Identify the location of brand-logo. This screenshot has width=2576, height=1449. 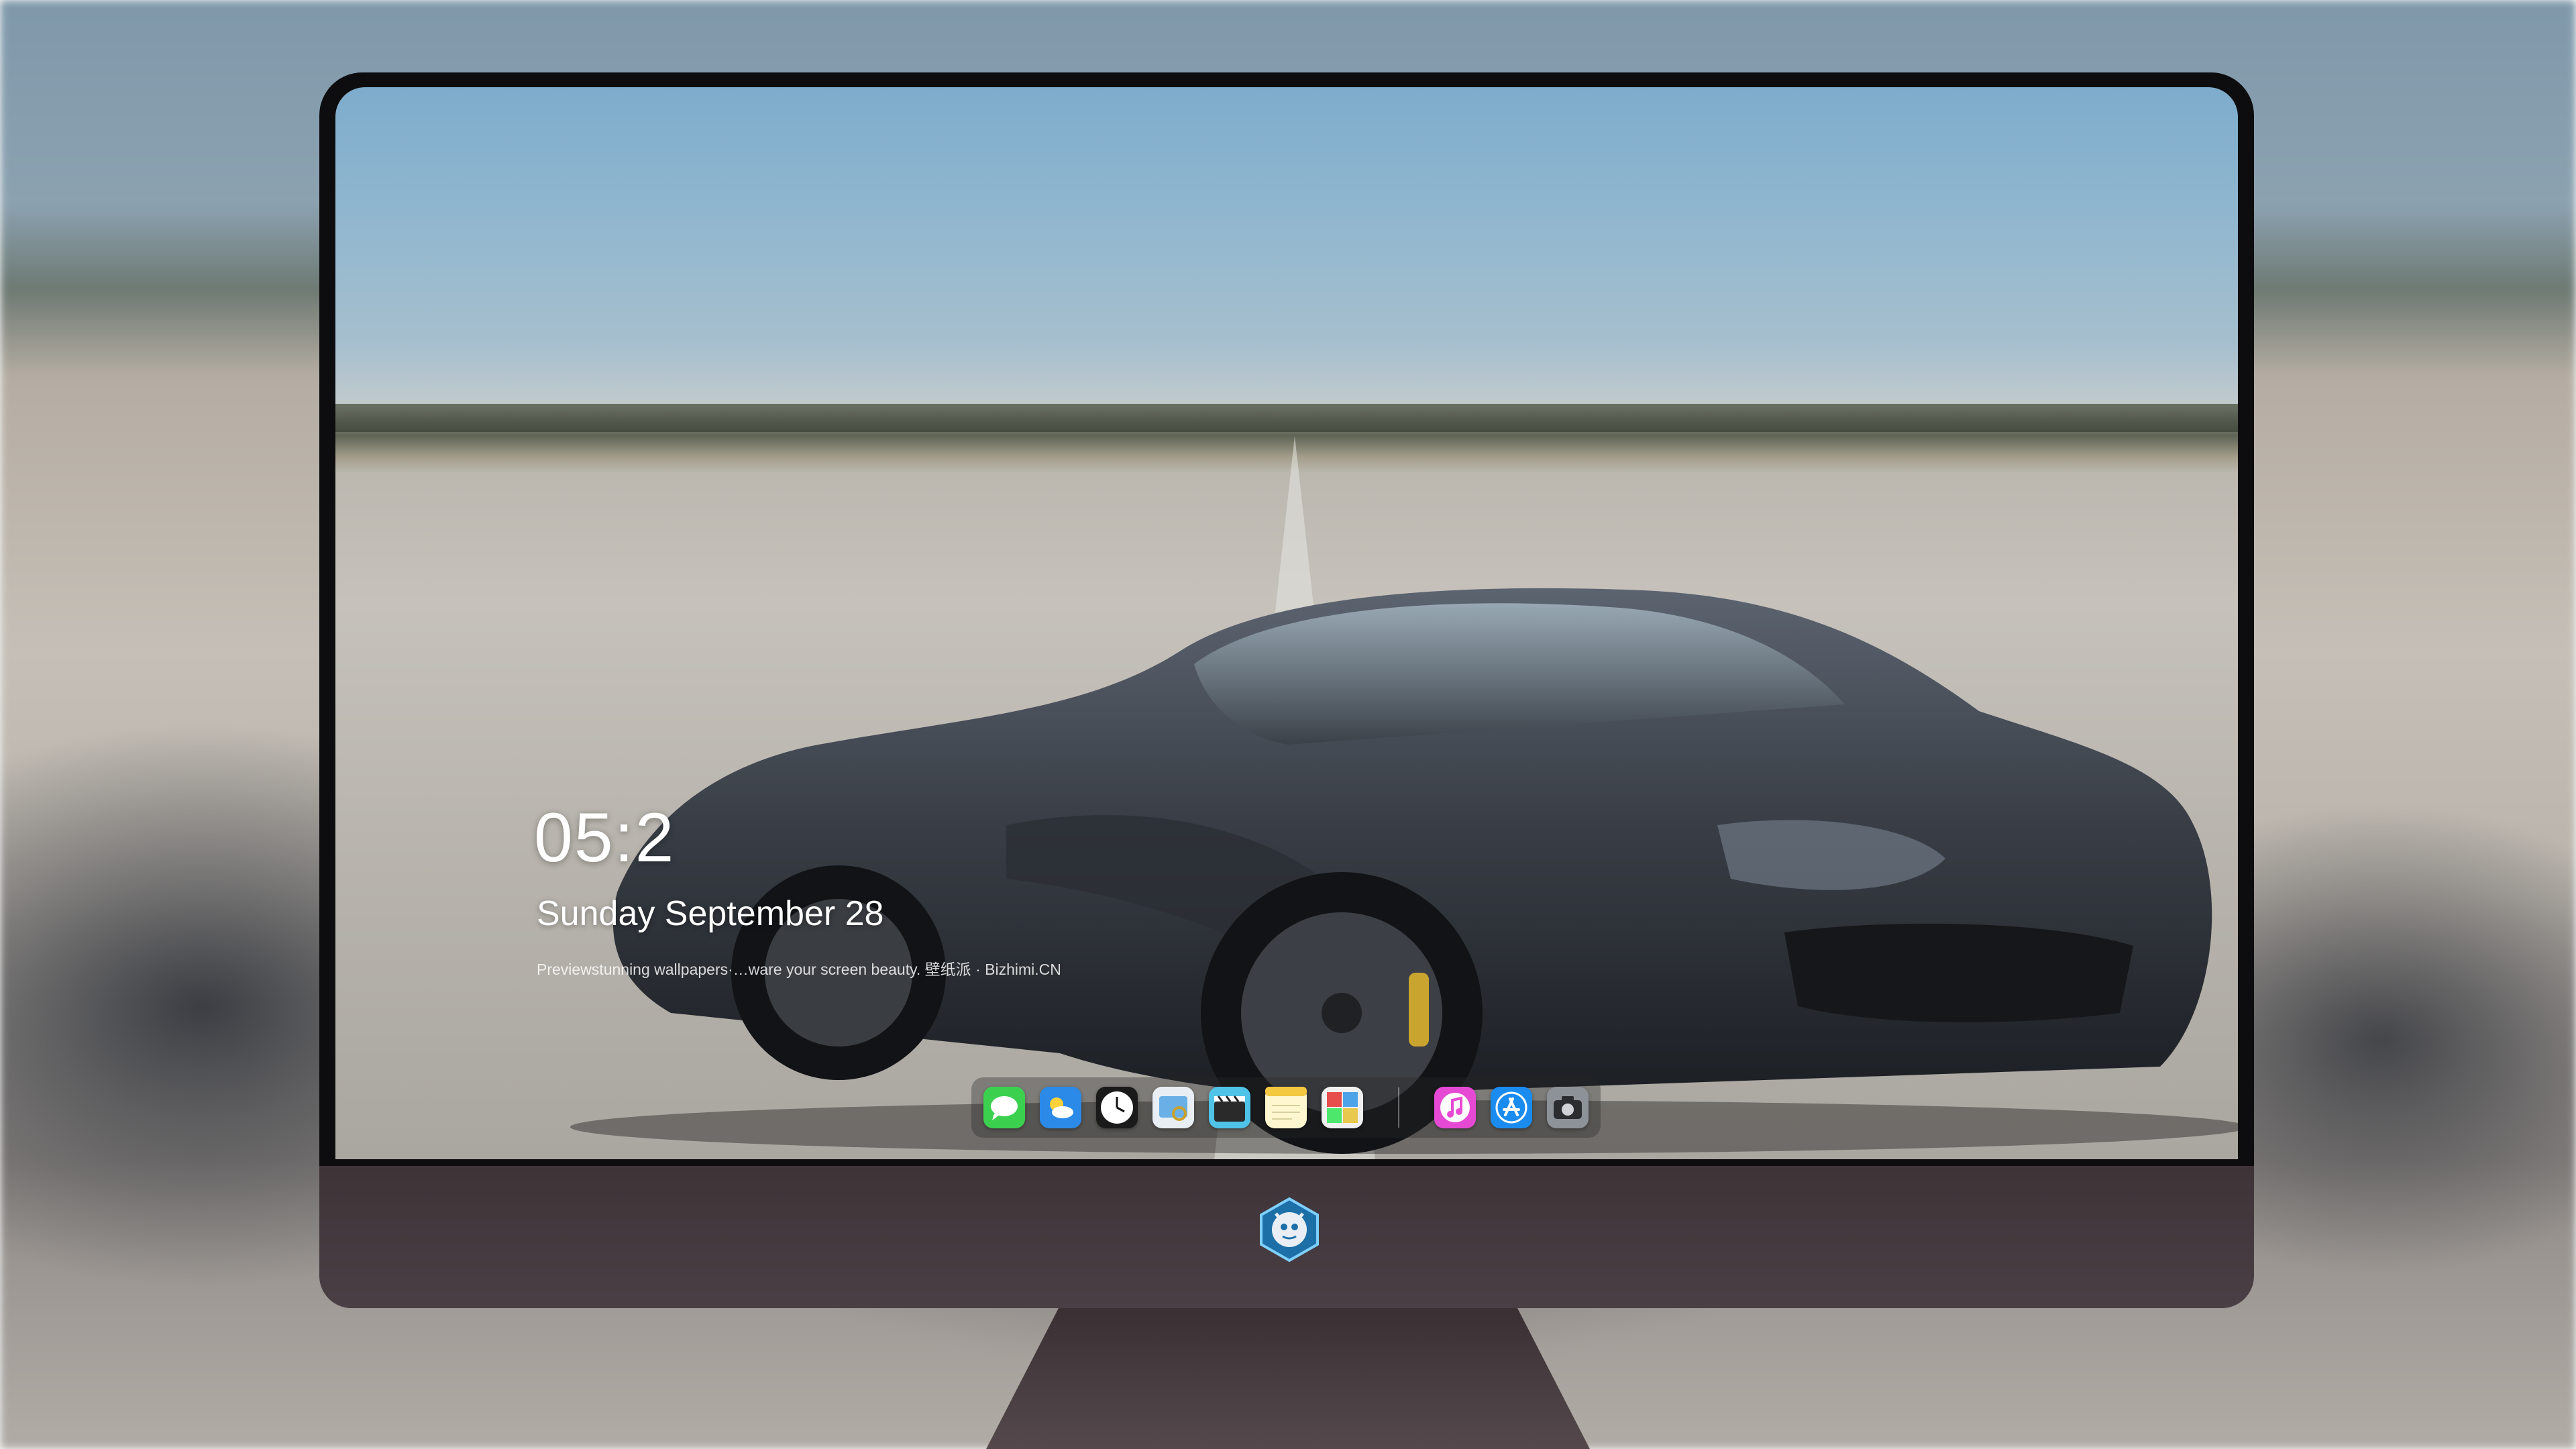
(1289, 1230).